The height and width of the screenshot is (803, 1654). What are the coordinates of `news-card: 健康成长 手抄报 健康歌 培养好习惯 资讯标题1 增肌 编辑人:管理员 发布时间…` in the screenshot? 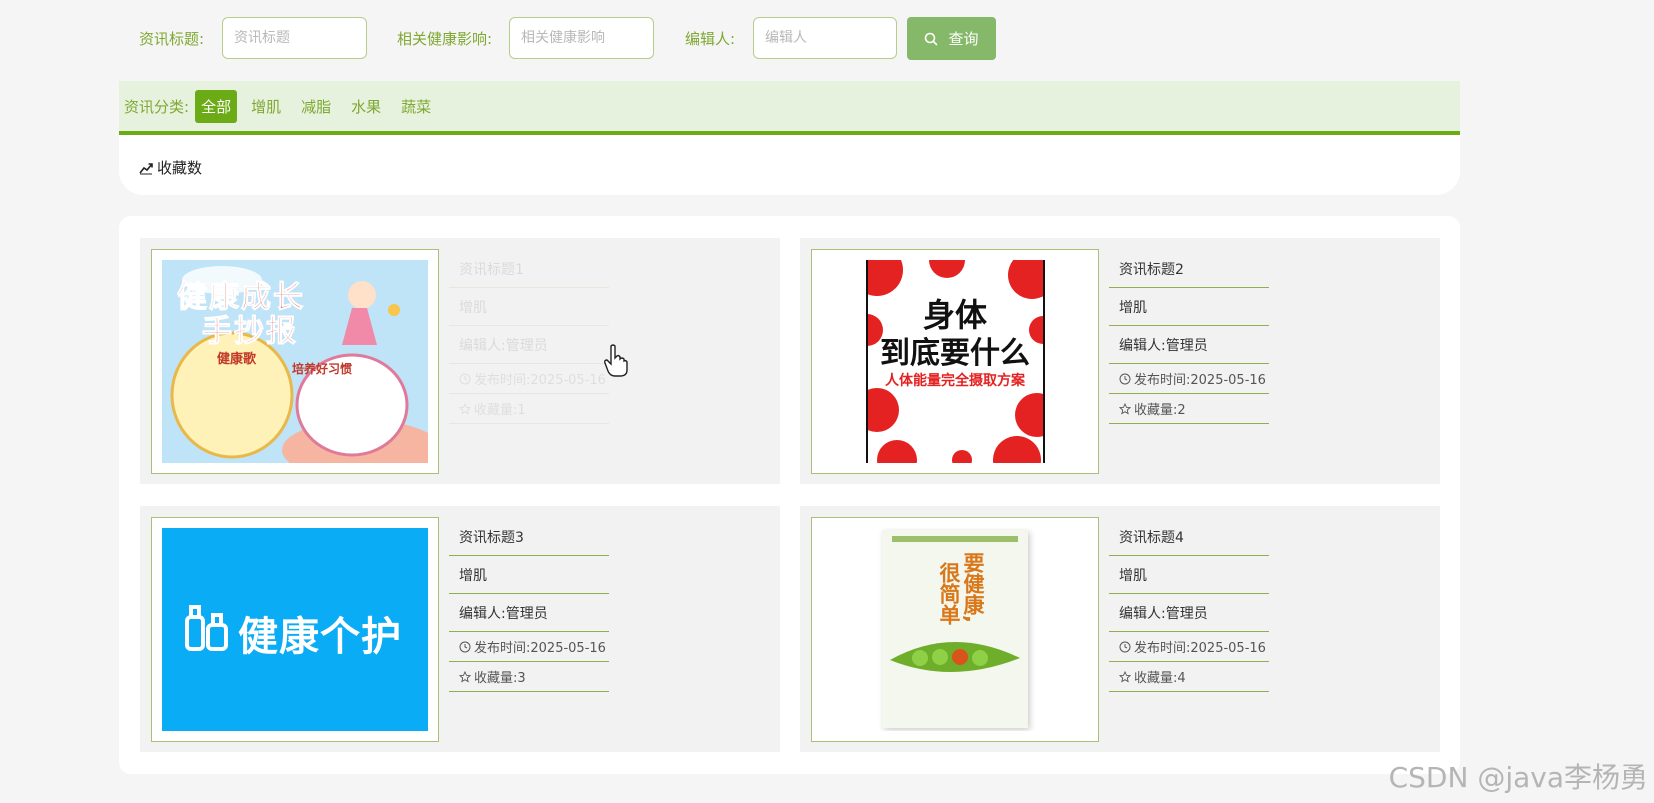 It's located at (460, 361).